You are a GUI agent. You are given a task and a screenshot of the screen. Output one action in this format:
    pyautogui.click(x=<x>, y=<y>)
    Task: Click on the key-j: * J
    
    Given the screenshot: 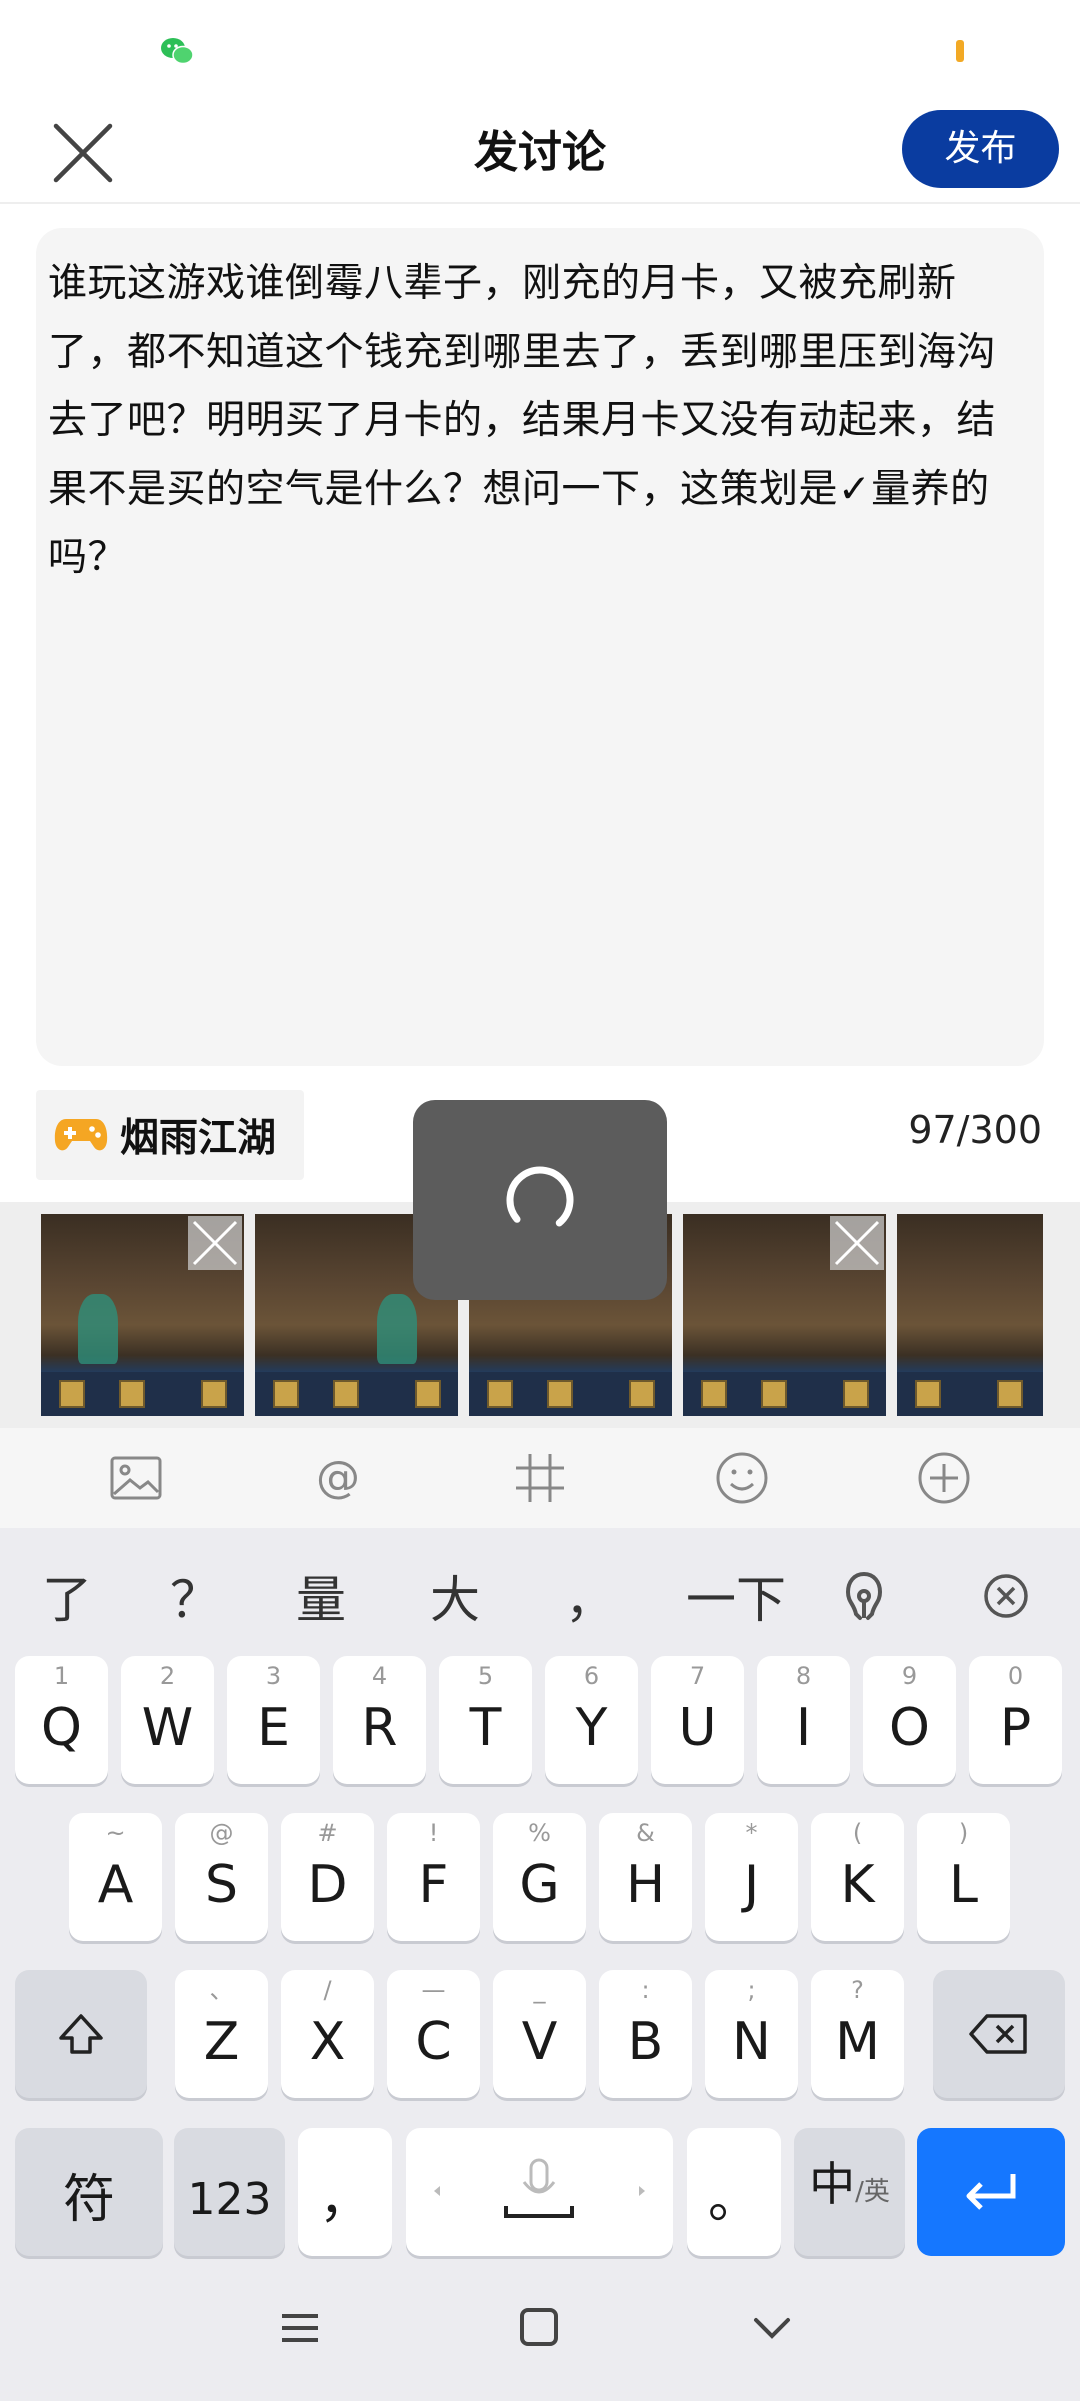 What is the action you would take?
    pyautogui.click(x=751, y=1877)
    